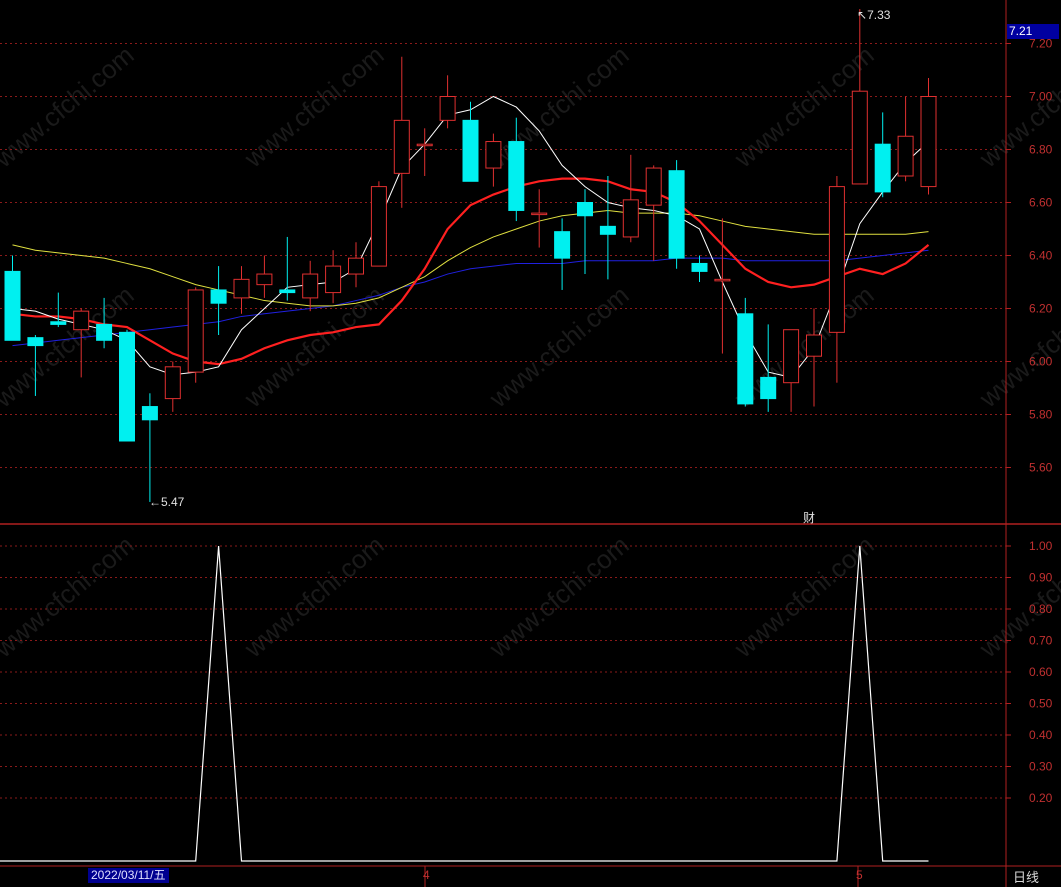 The image size is (1061, 887). What do you see at coordinates (809, 517) in the screenshot?
I see `financial-report-marker: 财` at bounding box center [809, 517].